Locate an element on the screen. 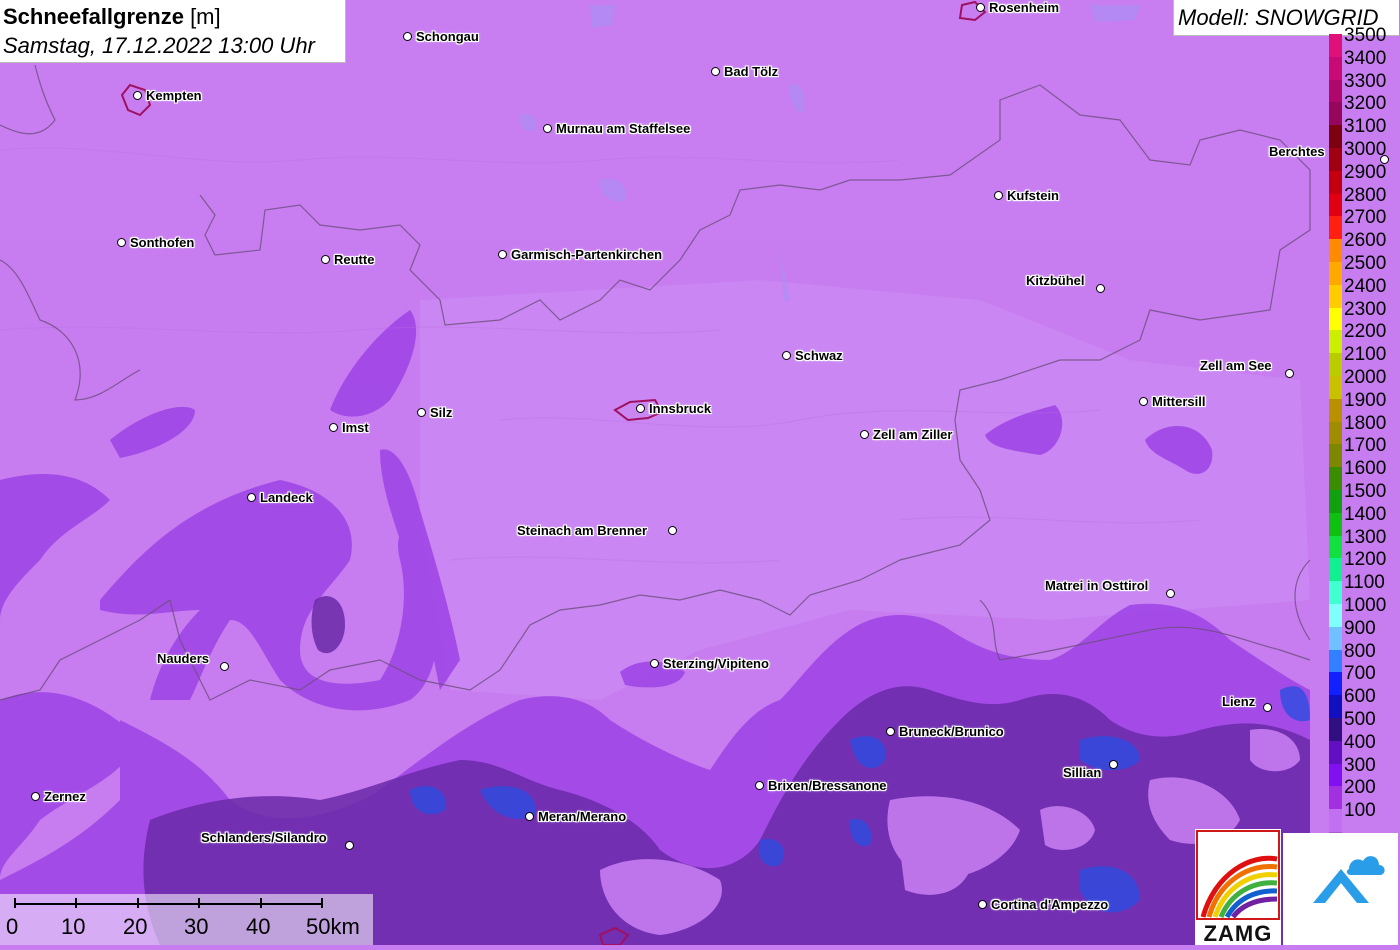 The width and height of the screenshot is (1400, 950). city-label: Steinach am Brenner is located at coordinates (582, 530).